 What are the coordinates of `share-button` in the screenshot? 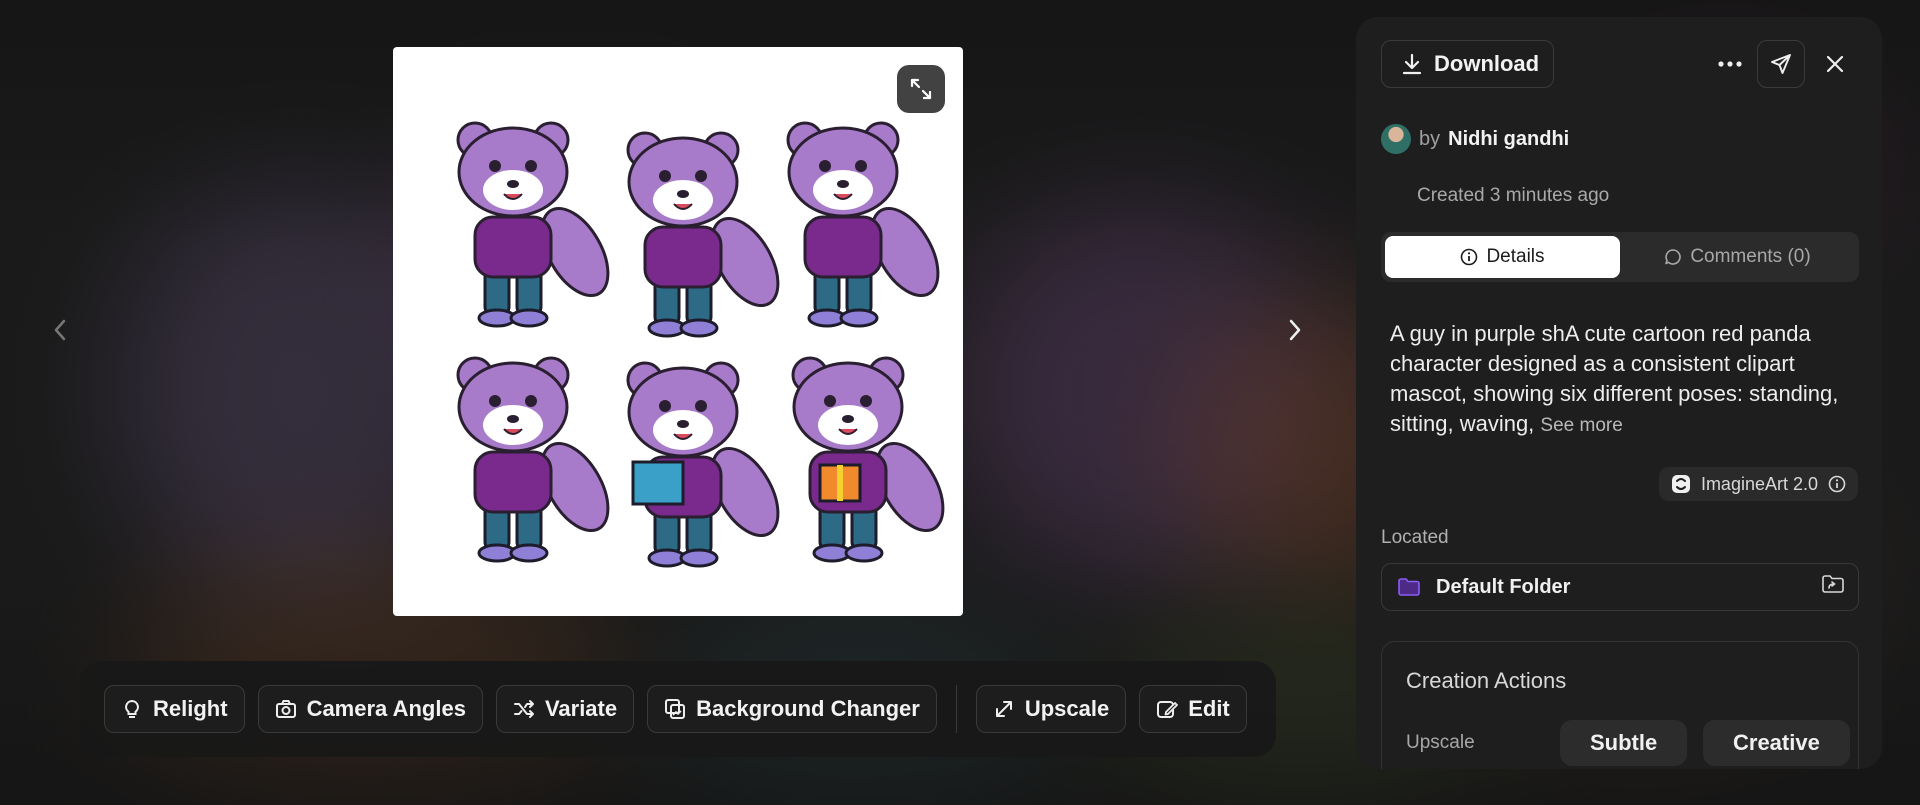 It's located at (1781, 64).